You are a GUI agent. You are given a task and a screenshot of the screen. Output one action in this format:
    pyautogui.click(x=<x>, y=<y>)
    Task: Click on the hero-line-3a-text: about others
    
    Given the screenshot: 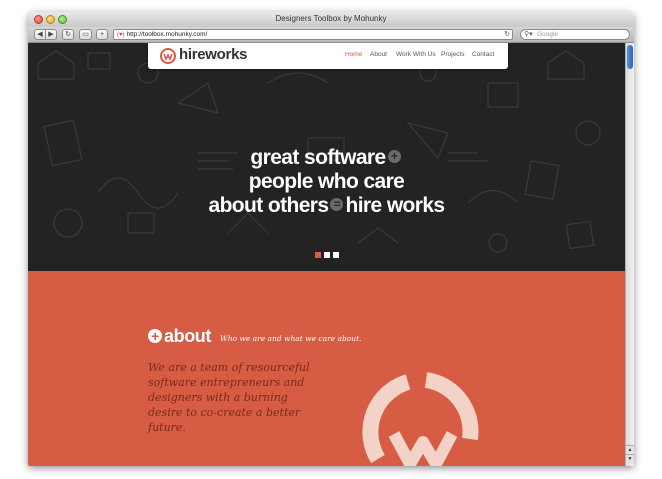 What is the action you would take?
    pyautogui.click(x=268, y=205)
    